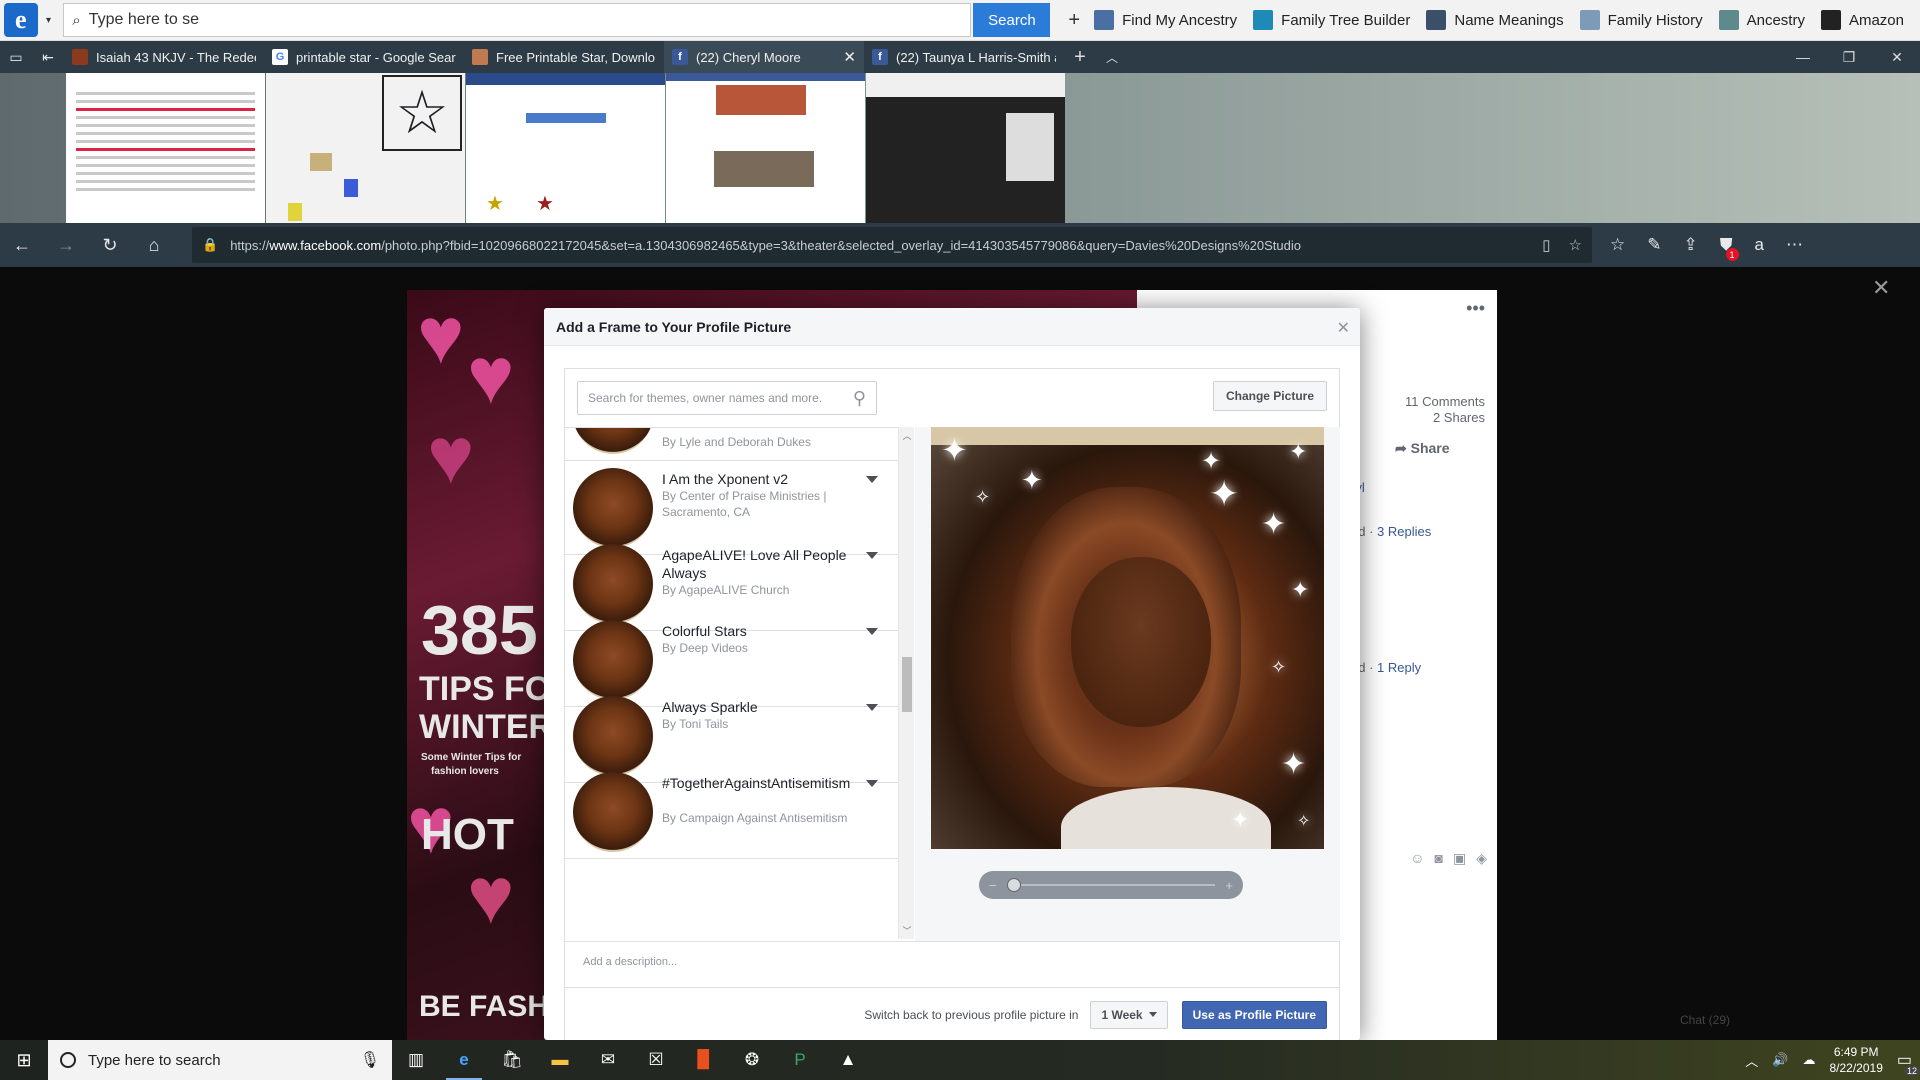  What do you see at coordinates (512, 1060) in the screenshot?
I see `store-icon: 🛍` at bounding box center [512, 1060].